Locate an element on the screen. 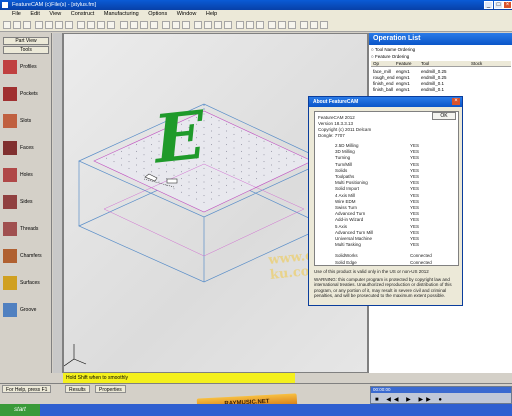 This screenshot has width=512, height=416. menu-file: File is located at coordinates (16, 14).